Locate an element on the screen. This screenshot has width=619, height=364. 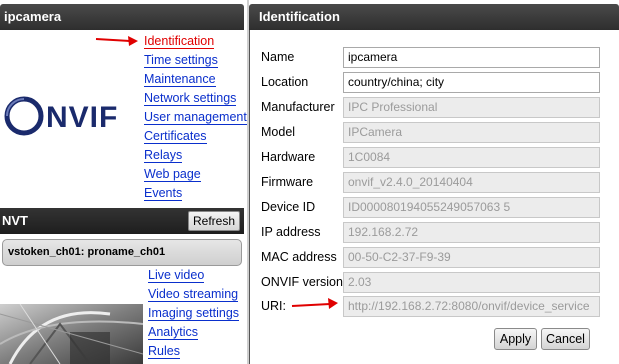
menu-item-maintenance: Maintenance is located at coordinates (195, 79).